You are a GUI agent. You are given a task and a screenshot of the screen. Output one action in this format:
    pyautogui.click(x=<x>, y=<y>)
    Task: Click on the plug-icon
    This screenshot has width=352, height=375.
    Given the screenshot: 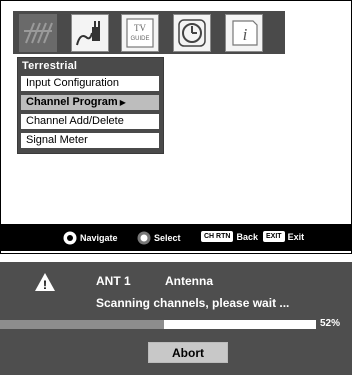 What is the action you would take?
    pyautogui.click(x=90, y=33)
    